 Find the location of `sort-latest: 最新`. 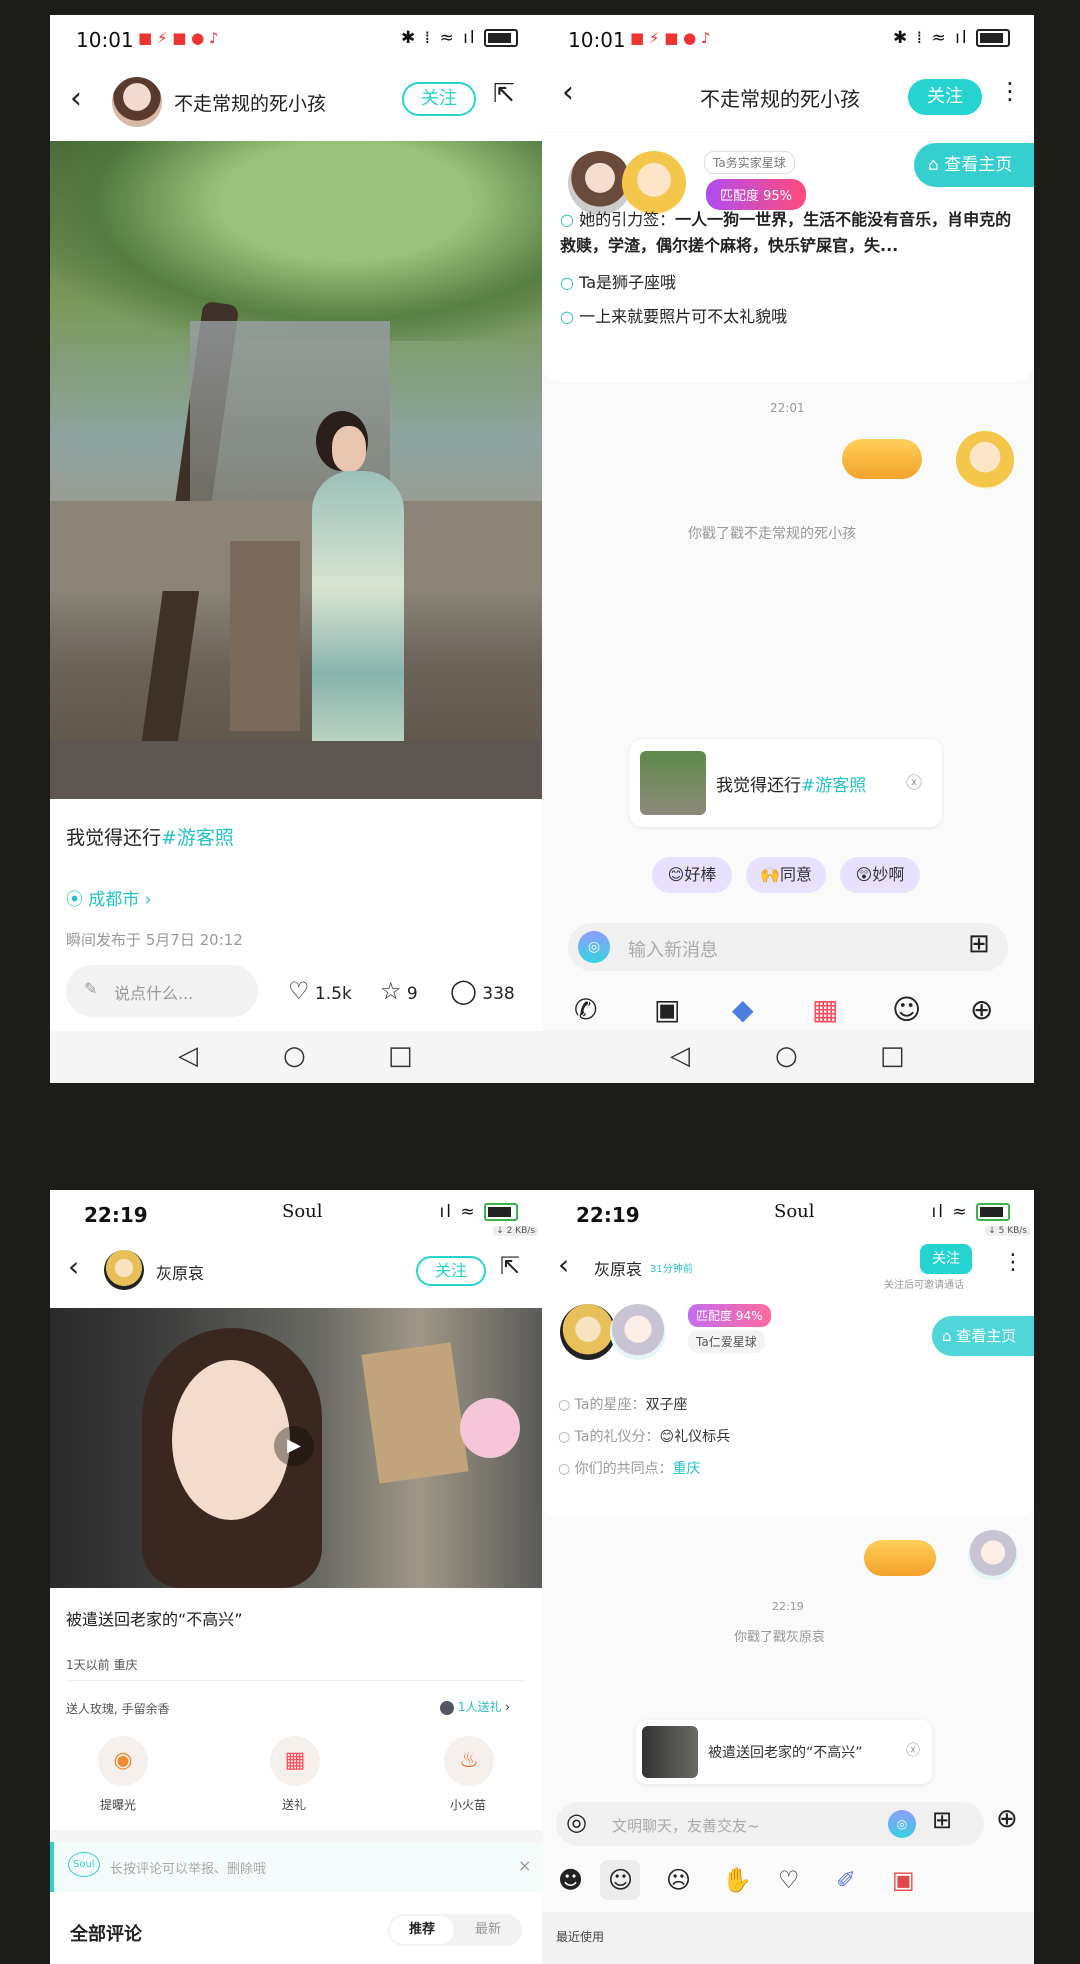

sort-latest: 最新 is located at coordinates (488, 1930).